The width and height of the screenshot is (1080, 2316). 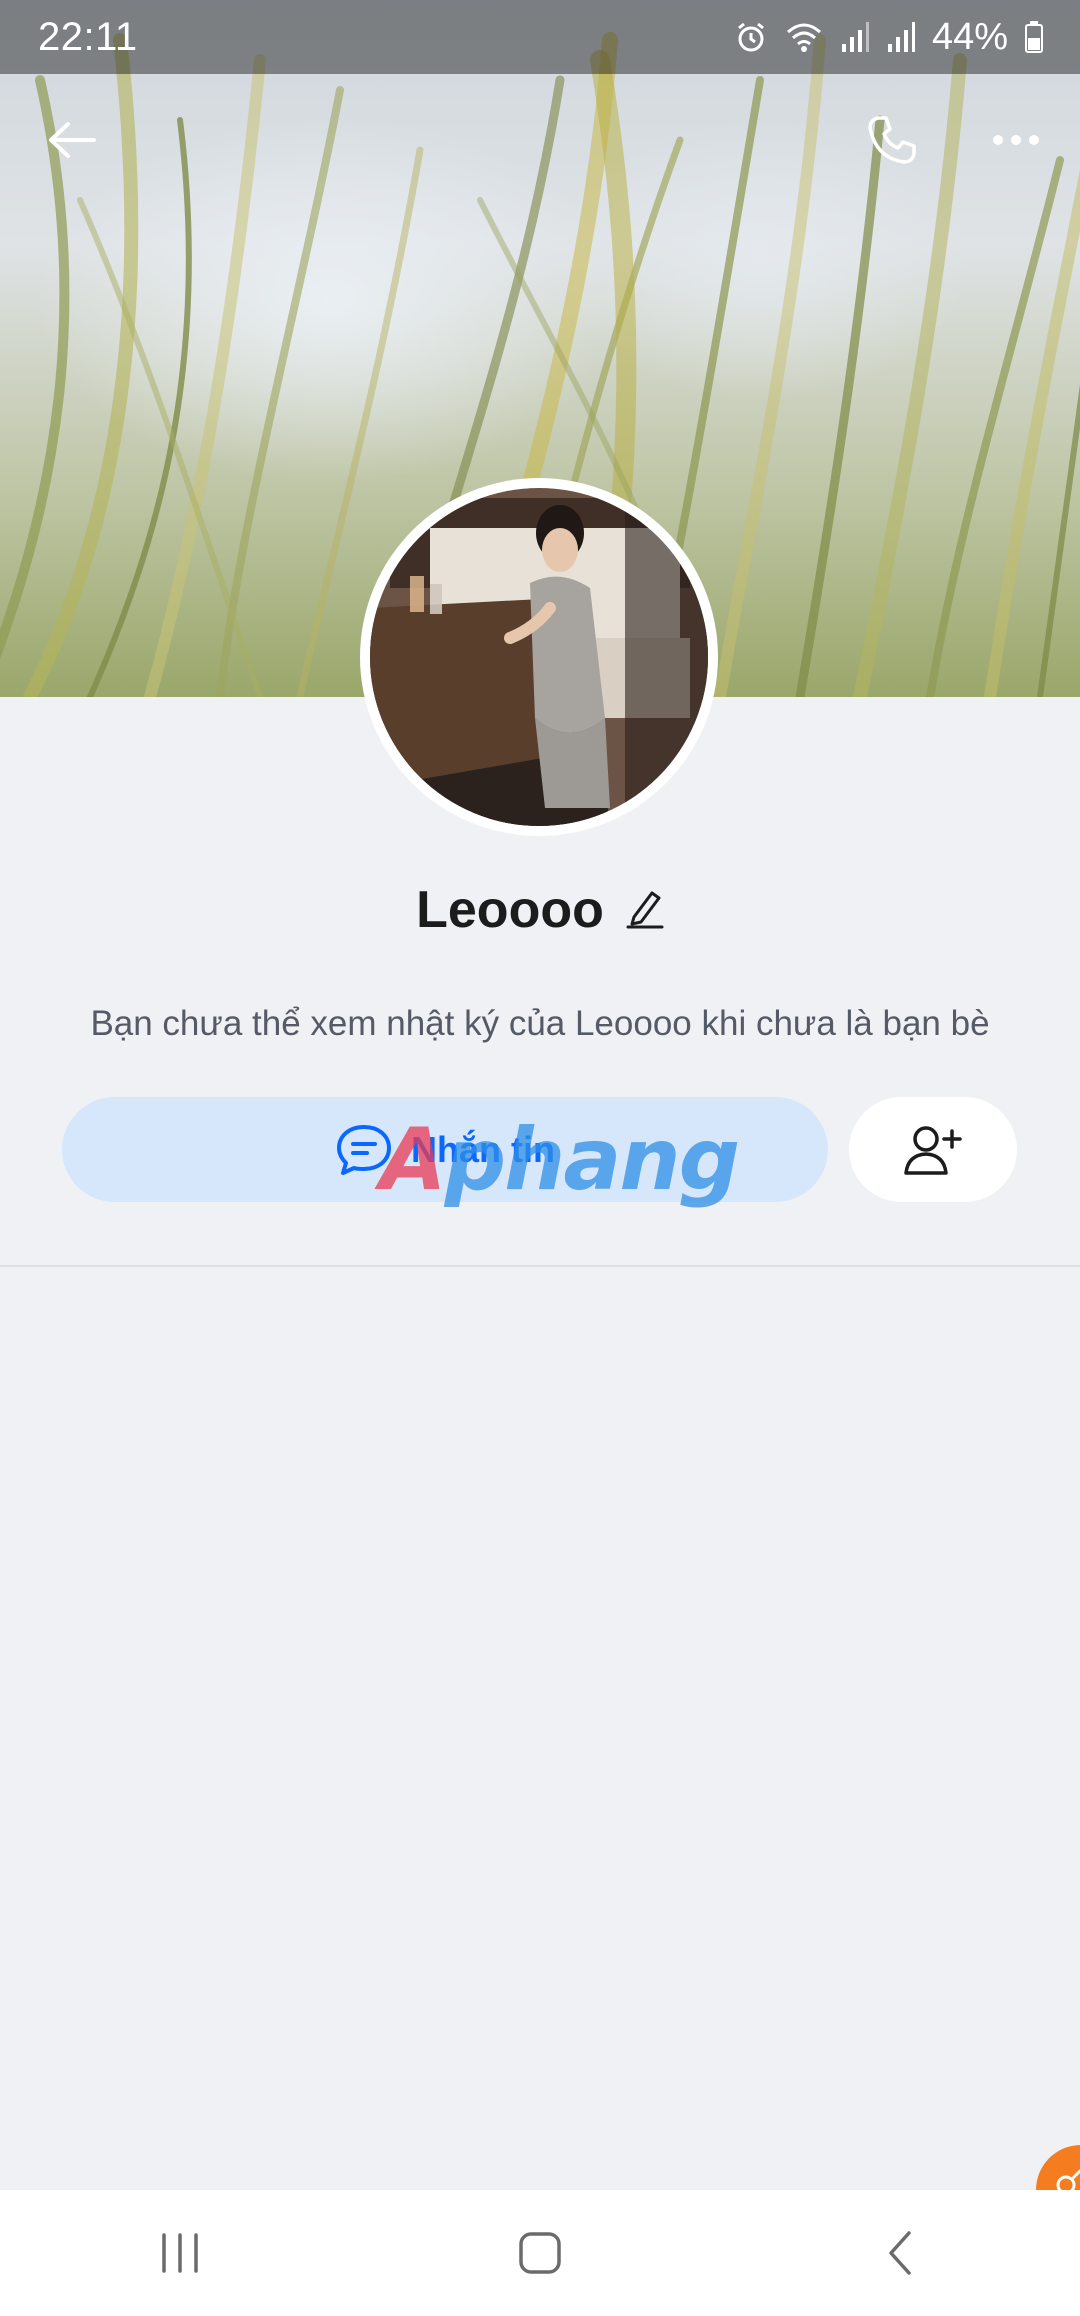 What do you see at coordinates (540, 1266) in the screenshot?
I see `section-divider` at bounding box center [540, 1266].